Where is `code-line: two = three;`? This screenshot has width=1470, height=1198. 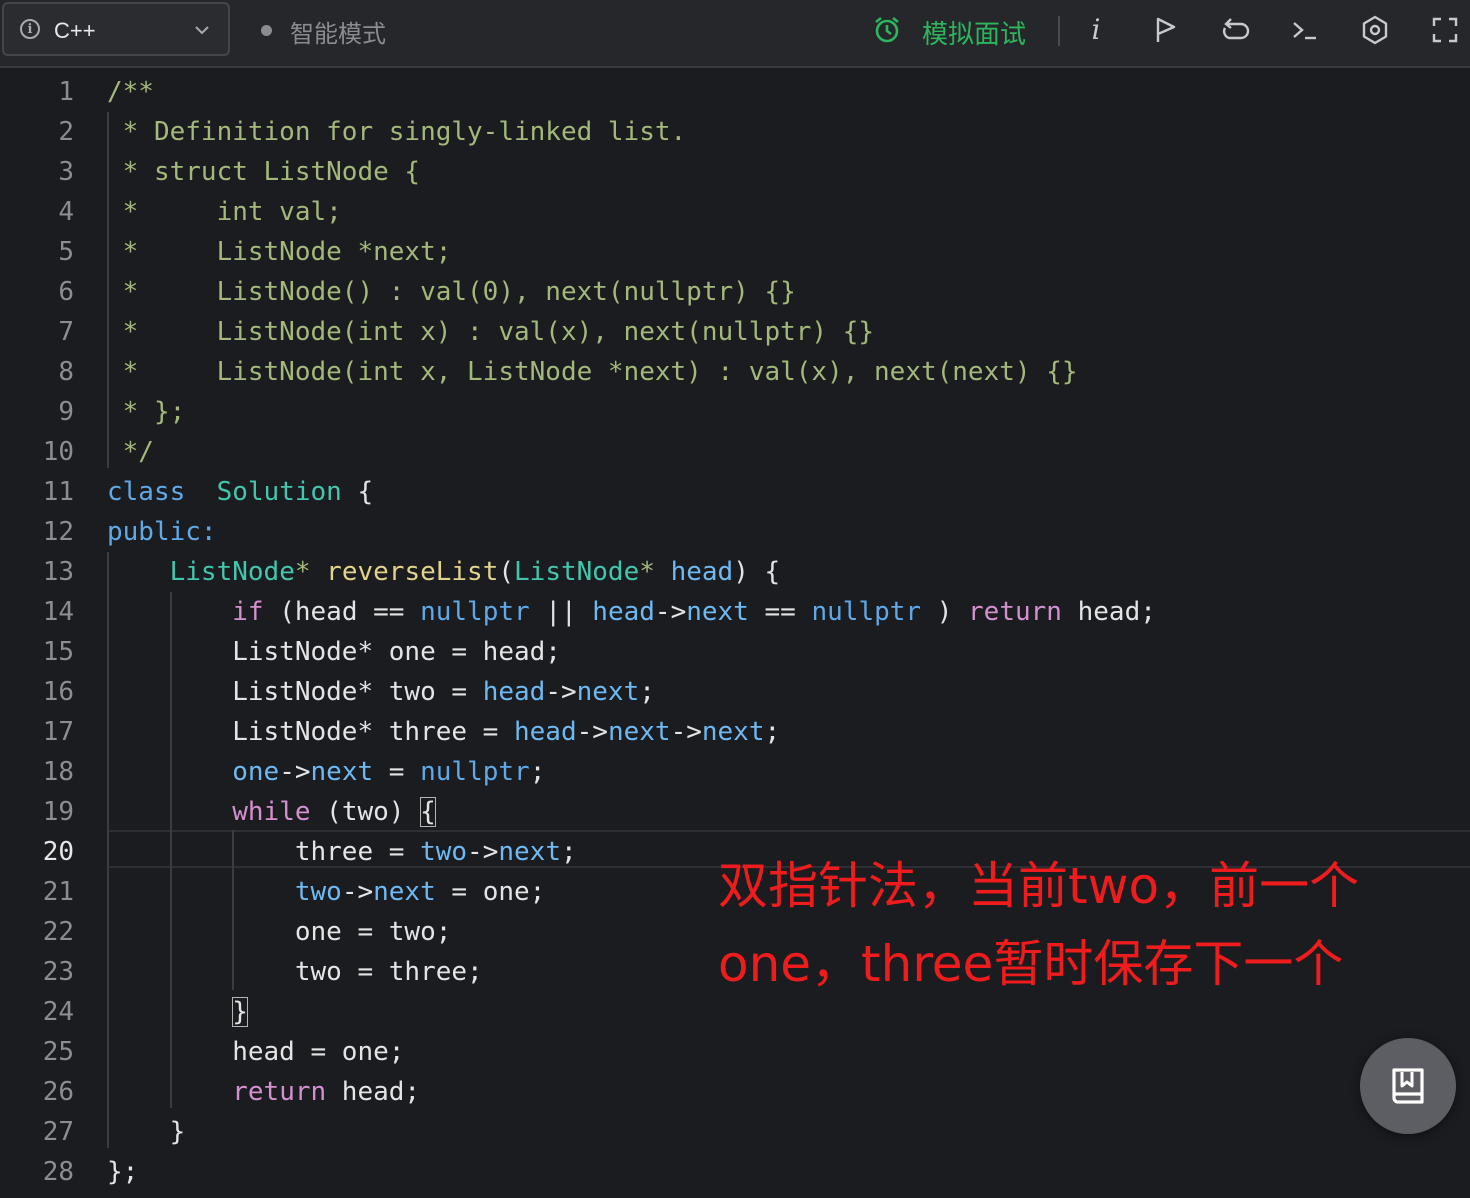
code-line: two = three; is located at coordinates (295, 972).